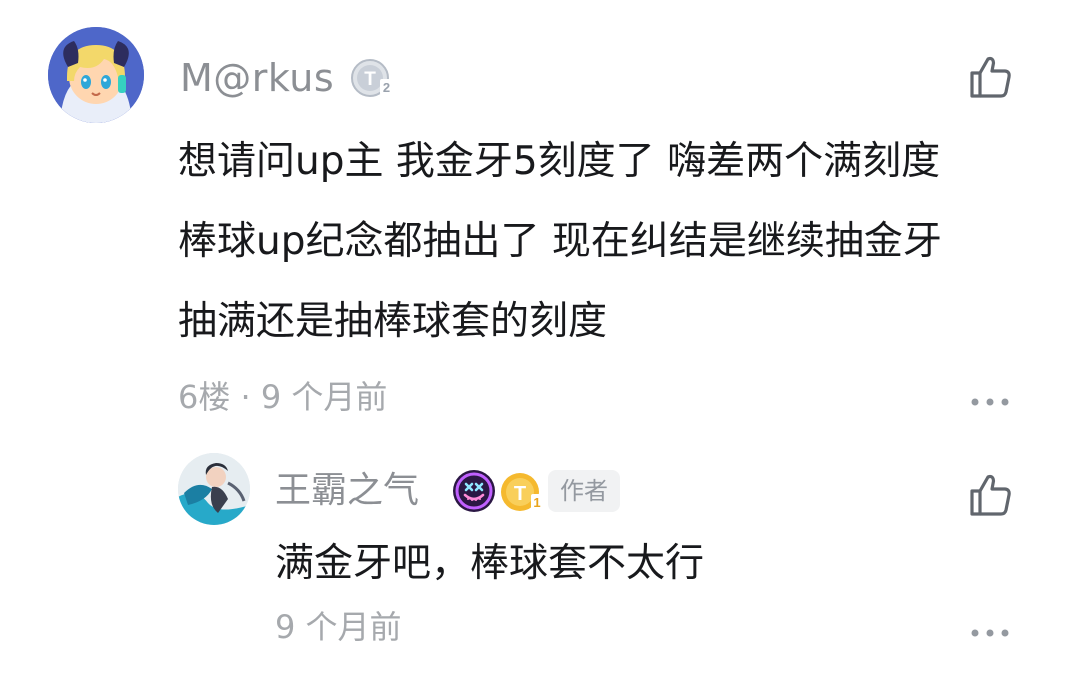 The width and height of the screenshot is (1080, 688). I want to click on comment-meta: 6楼 · 9 个月前, so click(283, 397).